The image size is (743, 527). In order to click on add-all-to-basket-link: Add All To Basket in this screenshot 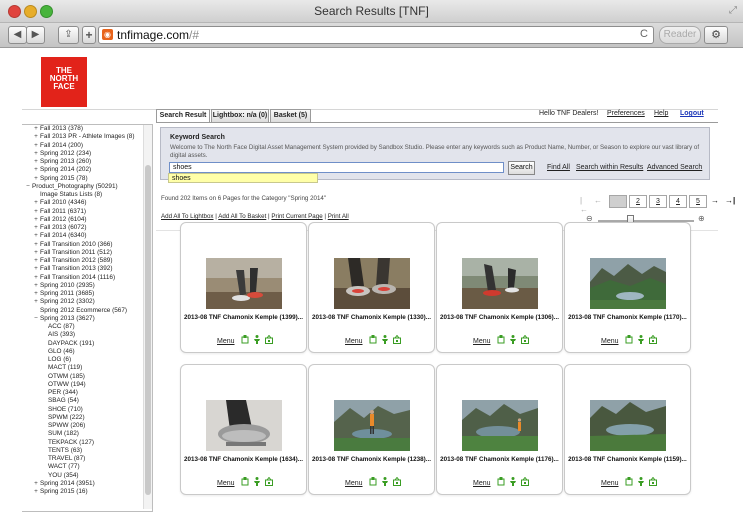, I will do `click(242, 216)`.